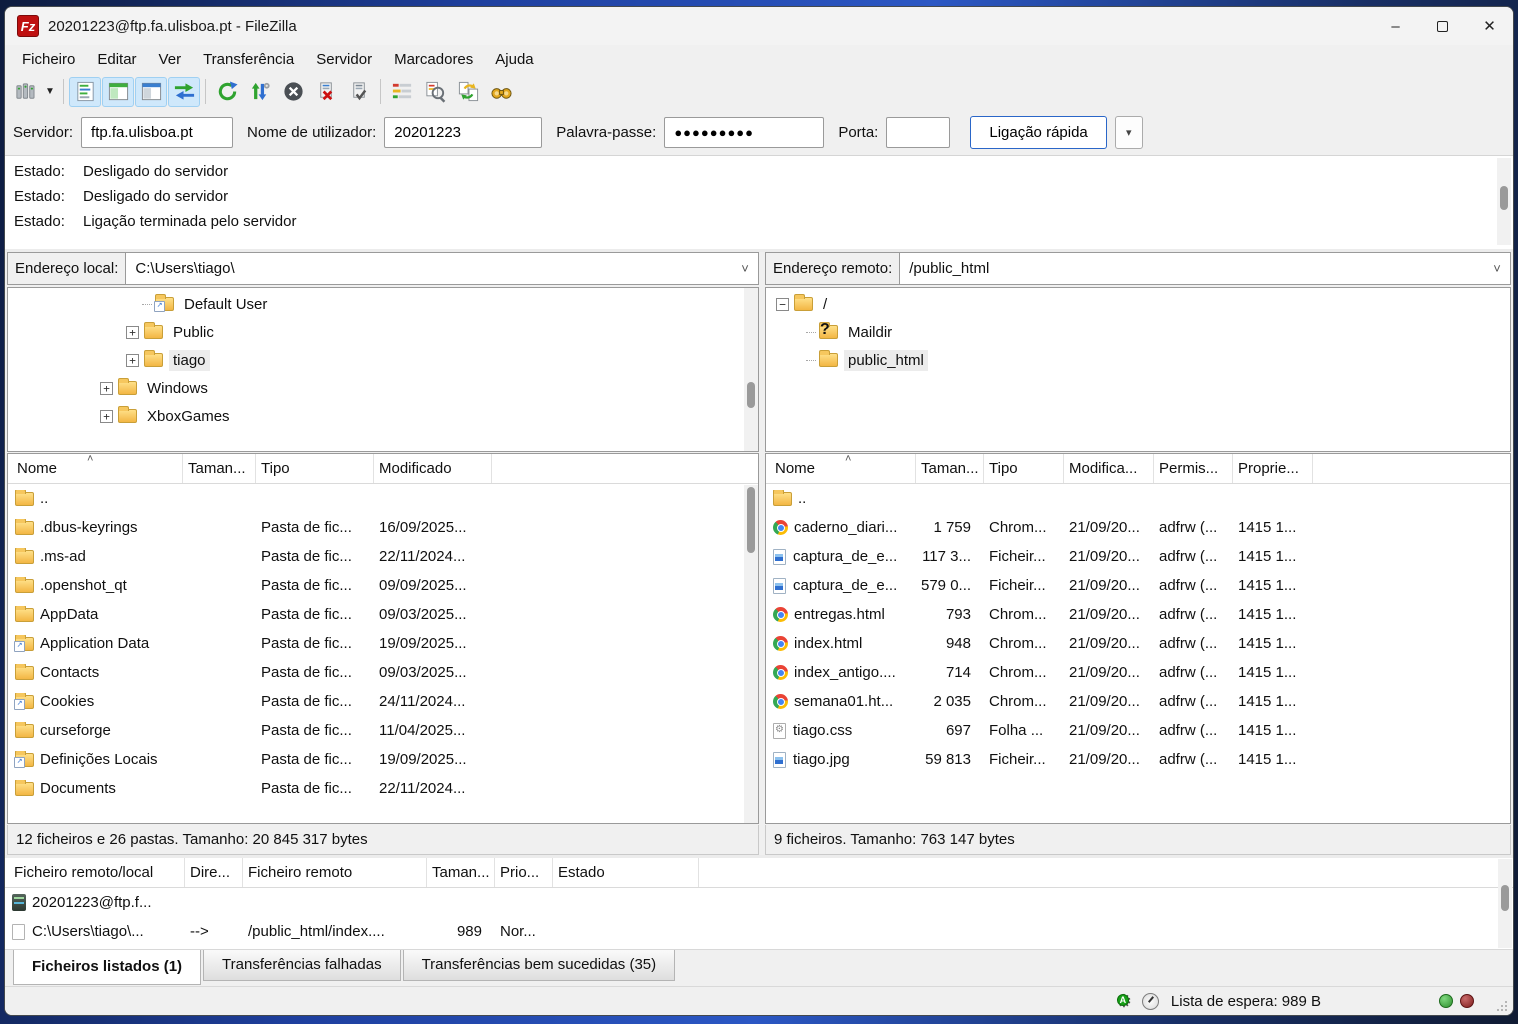 This screenshot has height=1024, width=1518. I want to click on auto-transfer-mode-icon: ⚙A, so click(1127, 1001).